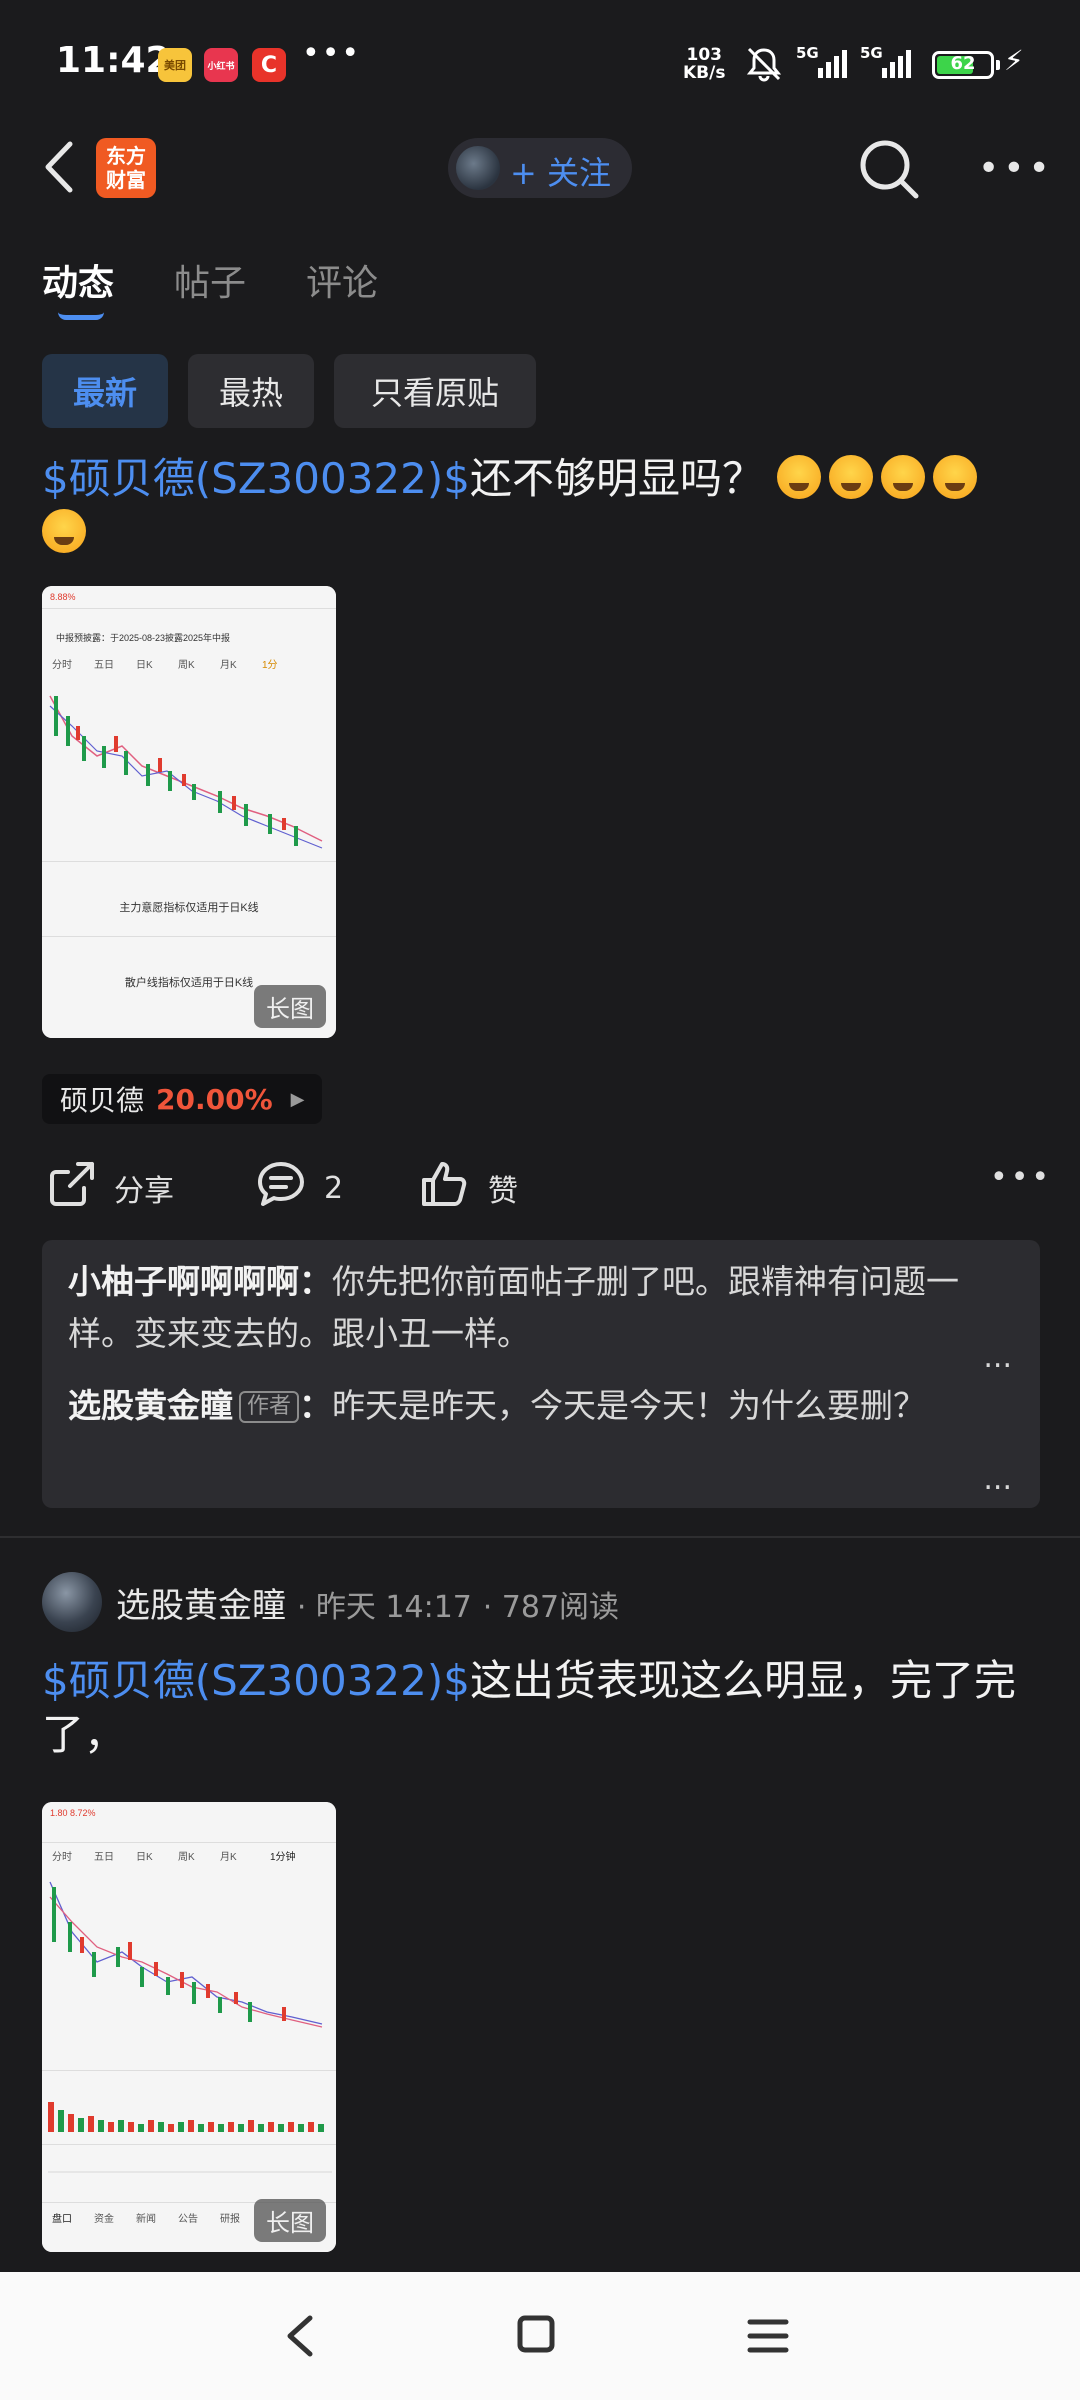  Describe the element at coordinates (281, 1188) in the screenshot. I see `comment-icon` at that location.